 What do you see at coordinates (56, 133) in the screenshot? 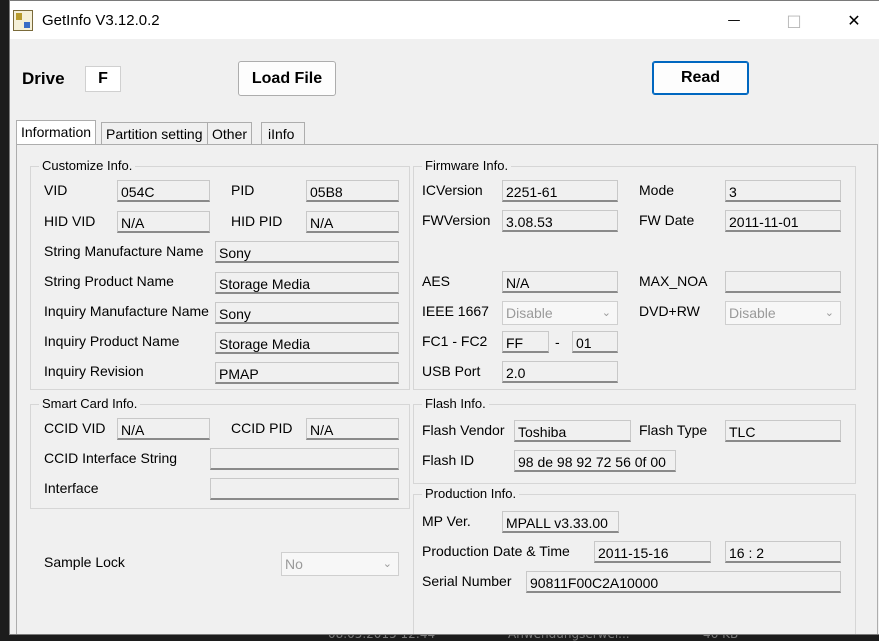
I see `tab-information: Information` at bounding box center [56, 133].